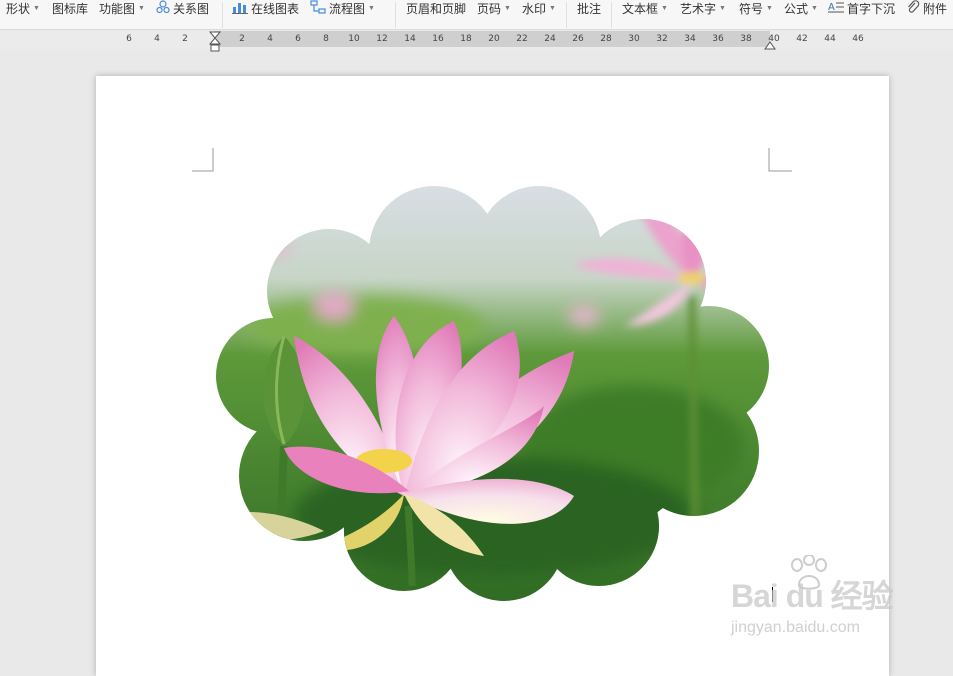  I want to click on online-chart-label: 在线图表, so click(275, 9).